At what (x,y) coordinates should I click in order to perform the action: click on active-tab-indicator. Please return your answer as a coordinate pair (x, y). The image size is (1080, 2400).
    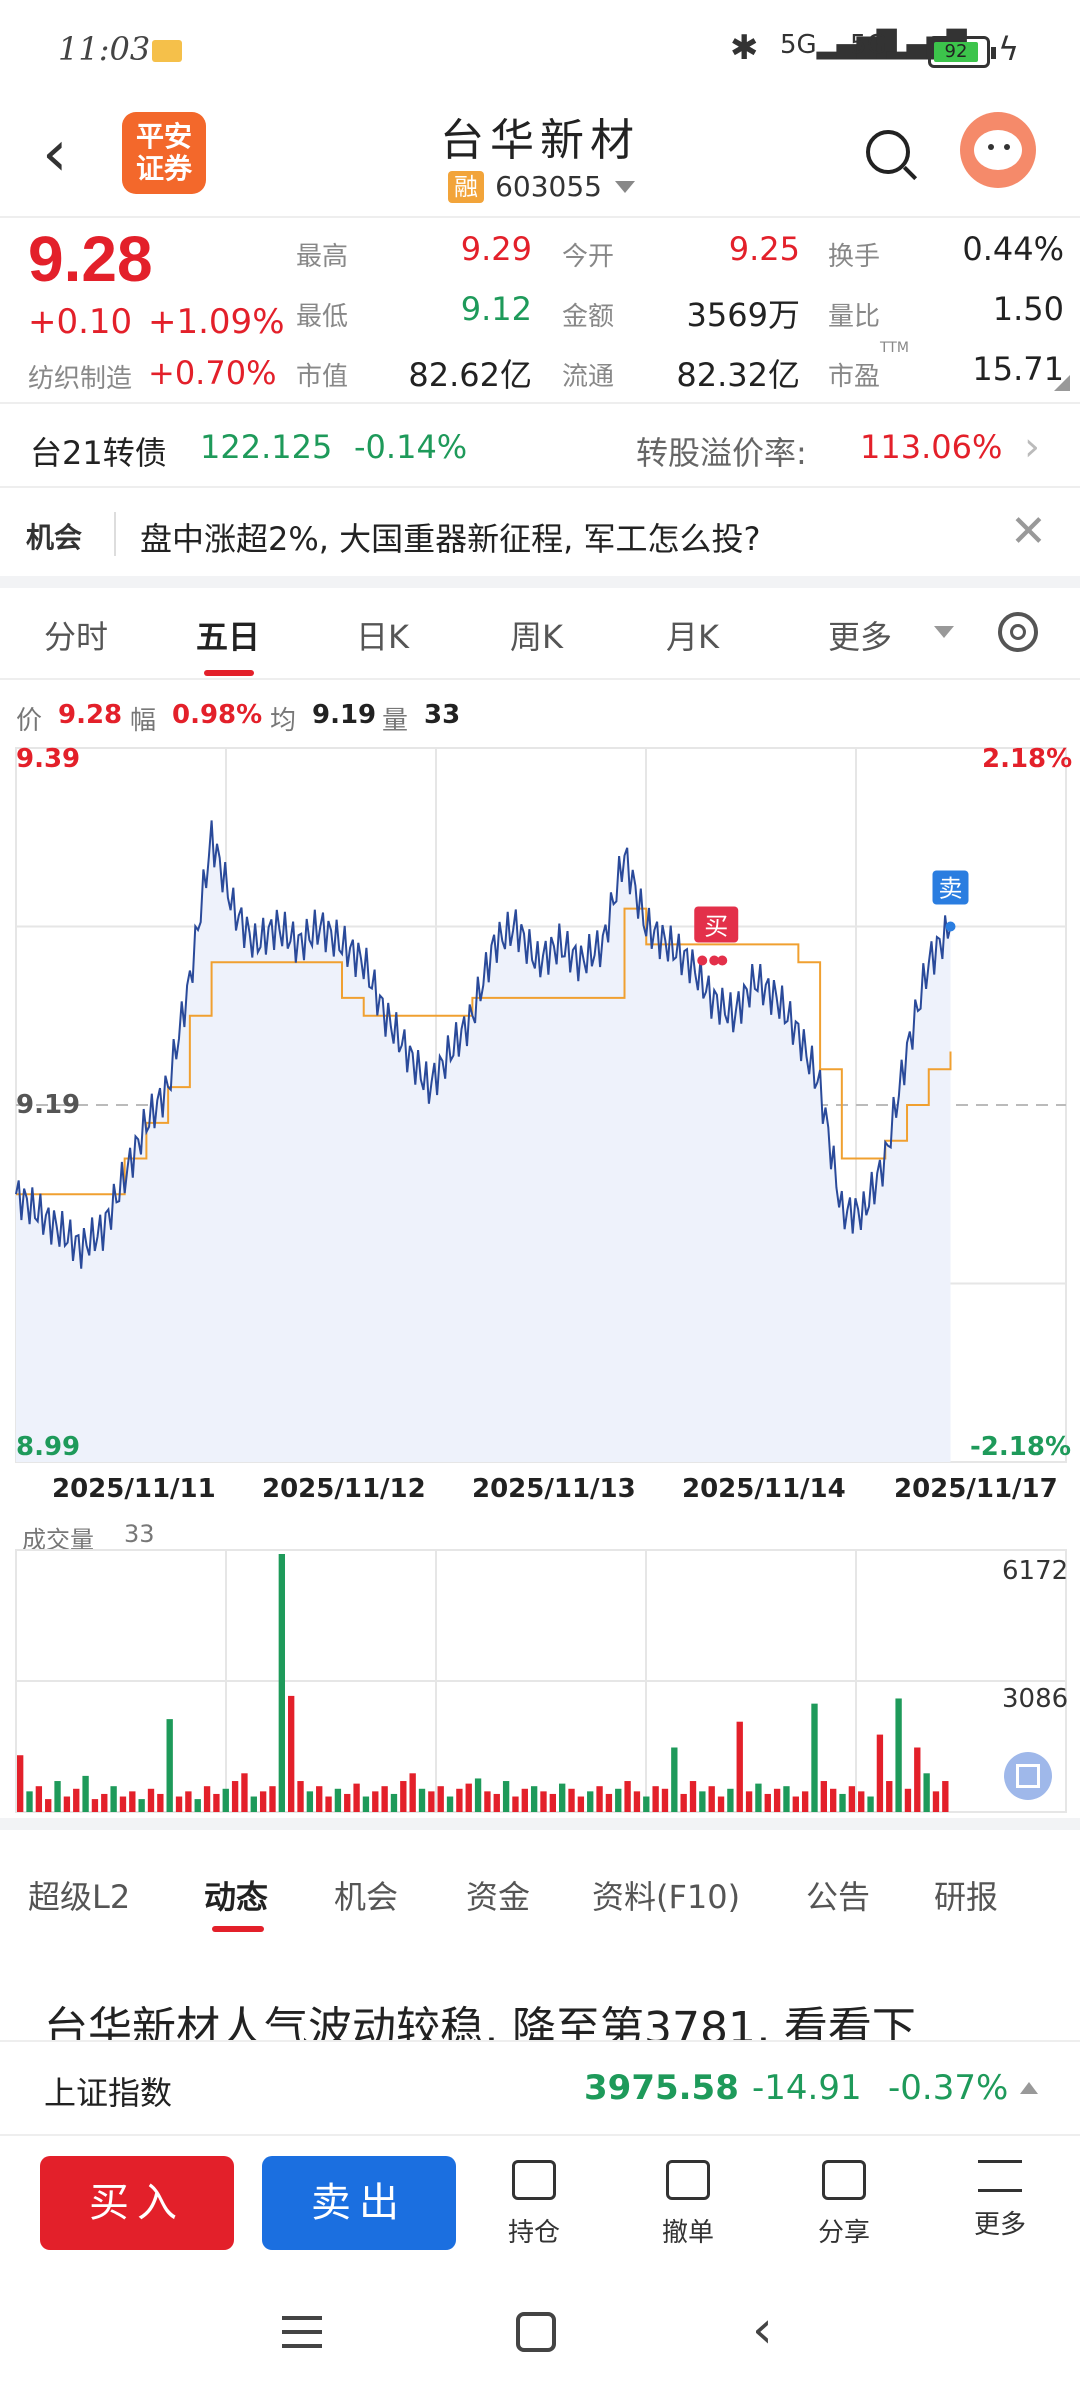
    Looking at the image, I should click on (238, 1929).